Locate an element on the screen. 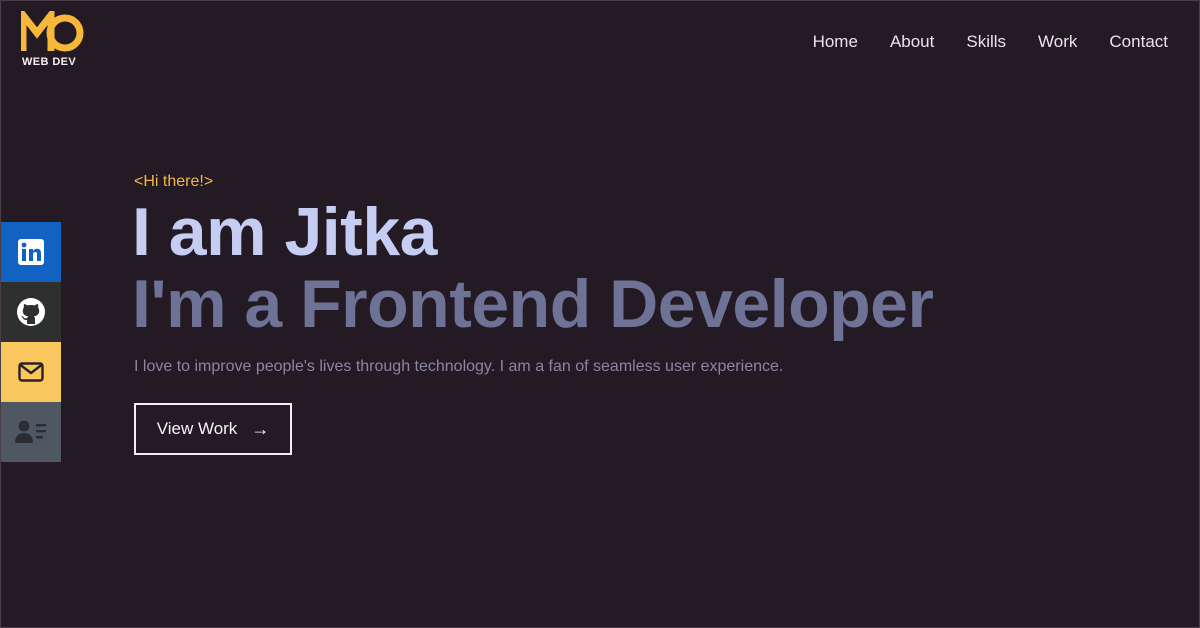 The height and width of the screenshot is (628, 1200). linkedin-link is located at coordinates (31, 252).